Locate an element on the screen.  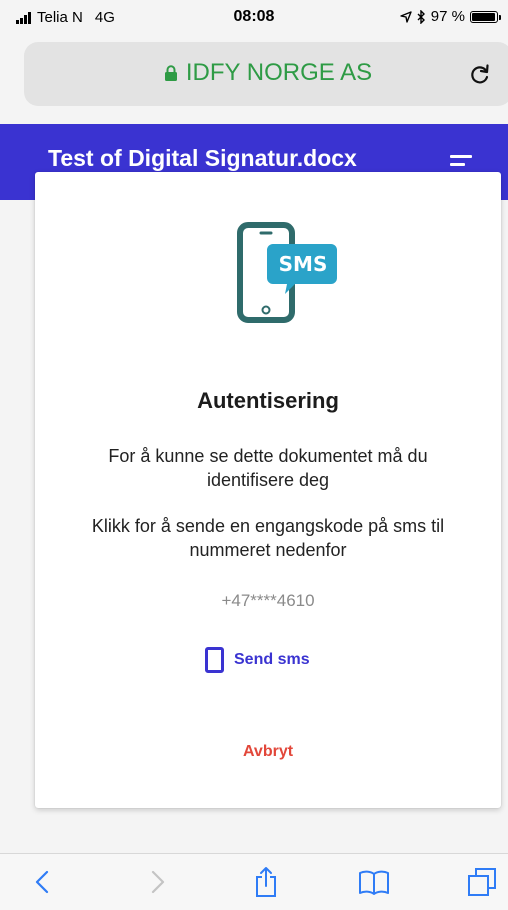
tabs-icon is located at coordinates (482, 882).